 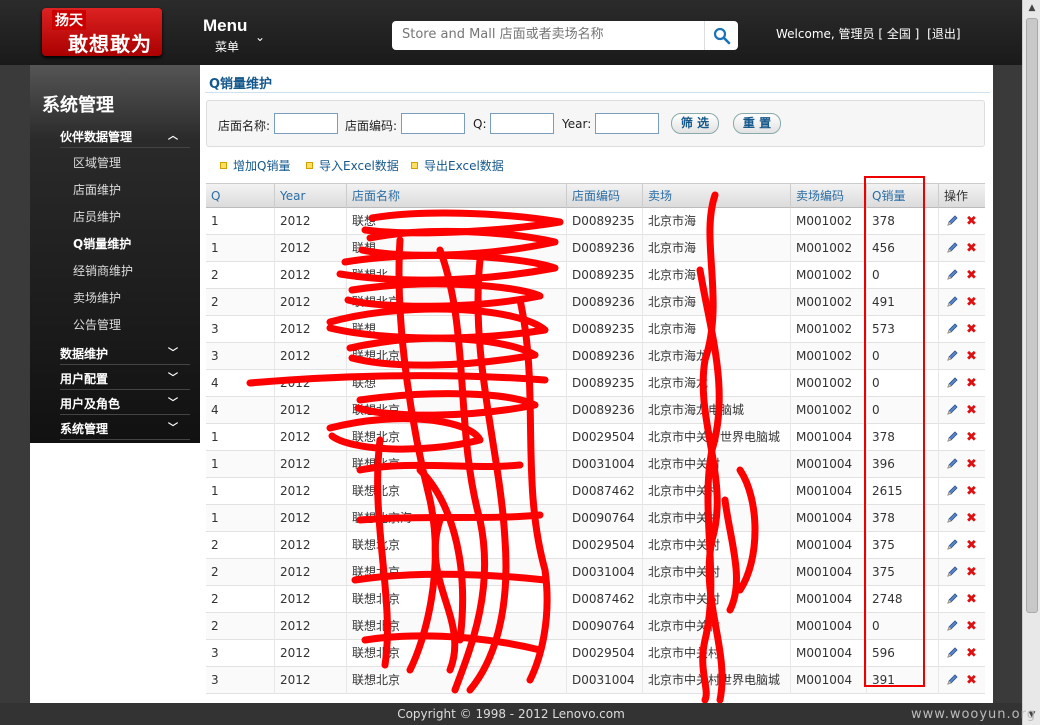 What do you see at coordinates (262, 166) in the screenshot?
I see `add-q-sales-label: 增加Q销量` at bounding box center [262, 166].